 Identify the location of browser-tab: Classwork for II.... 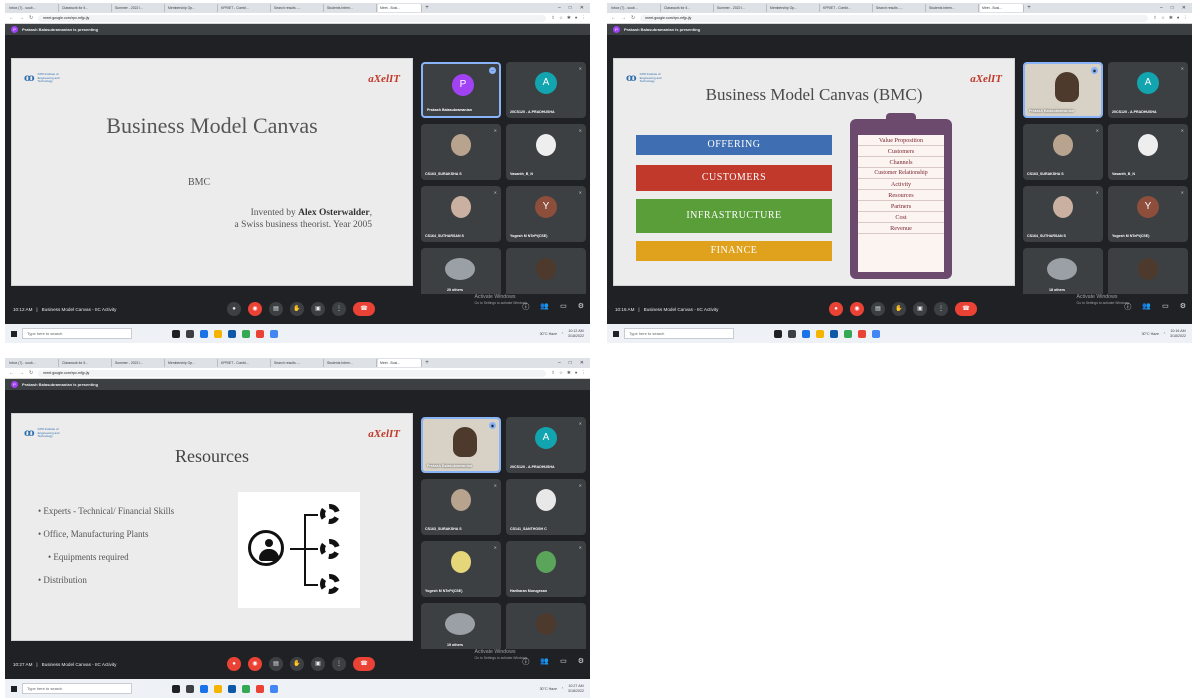
(86, 8).